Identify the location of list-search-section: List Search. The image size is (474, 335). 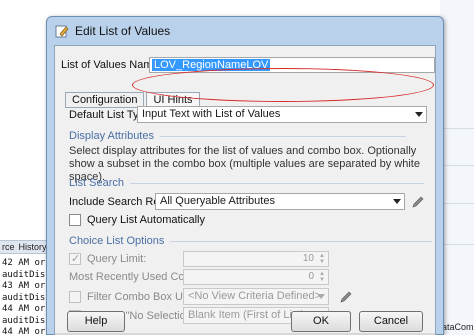
(247, 183).